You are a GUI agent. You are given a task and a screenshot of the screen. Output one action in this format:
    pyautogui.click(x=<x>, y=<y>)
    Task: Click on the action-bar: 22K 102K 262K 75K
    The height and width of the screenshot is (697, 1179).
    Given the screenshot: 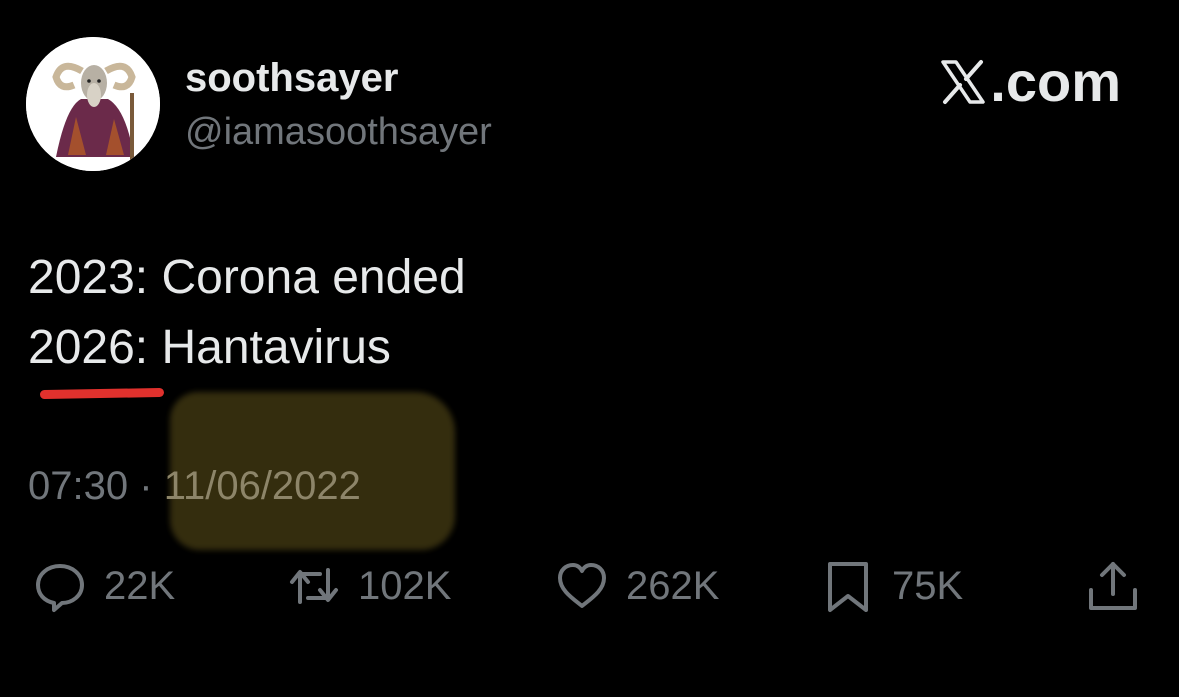 What is the action you would take?
    pyautogui.click(x=589, y=586)
    